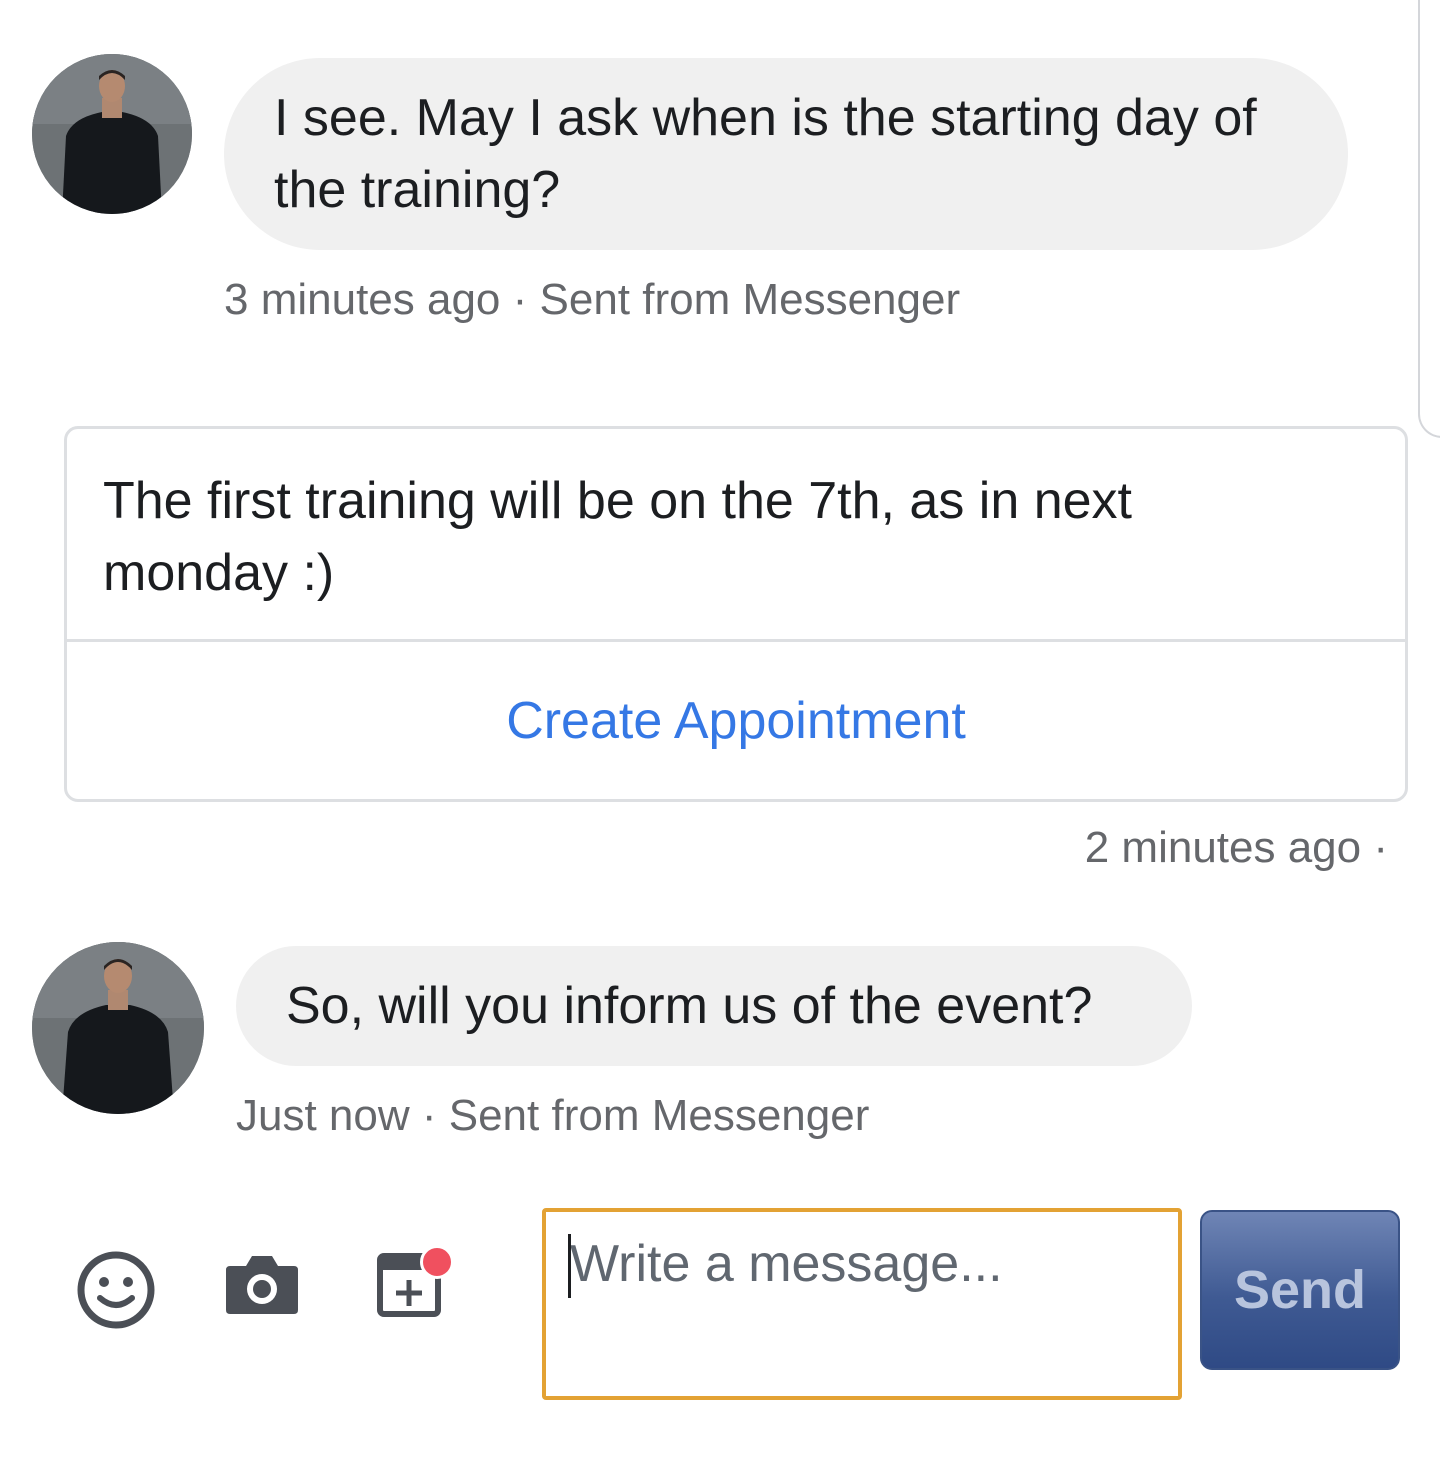 The width and height of the screenshot is (1440, 1459). I want to click on notification-dot, so click(437, 1262).